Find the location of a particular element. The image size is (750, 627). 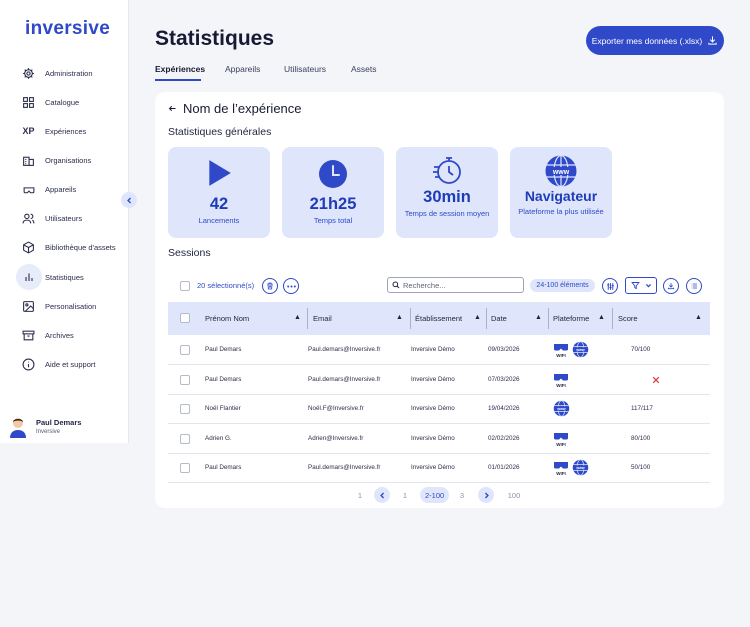

more-horizontal-icon is located at coordinates (291, 286).